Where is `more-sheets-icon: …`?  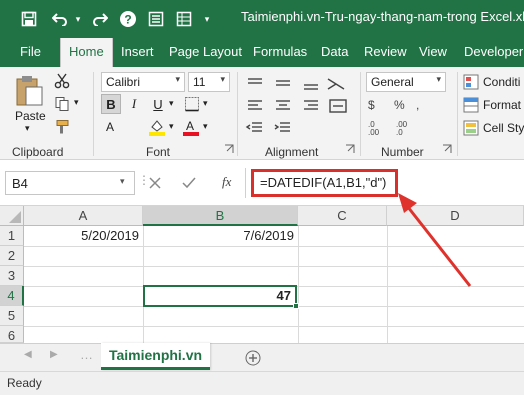 more-sheets-icon: … is located at coordinates (86, 354).